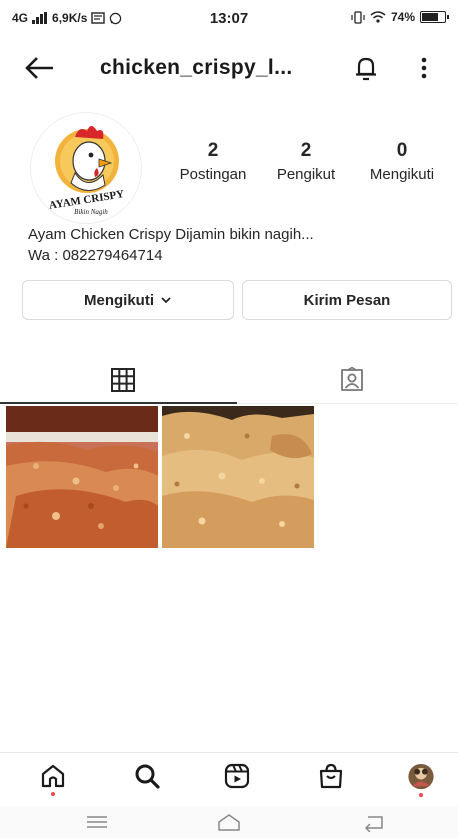 The width and height of the screenshot is (458, 838). Describe the element at coordinates (306, 174) in the screenshot. I see `followers-label: Pengikut` at that location.